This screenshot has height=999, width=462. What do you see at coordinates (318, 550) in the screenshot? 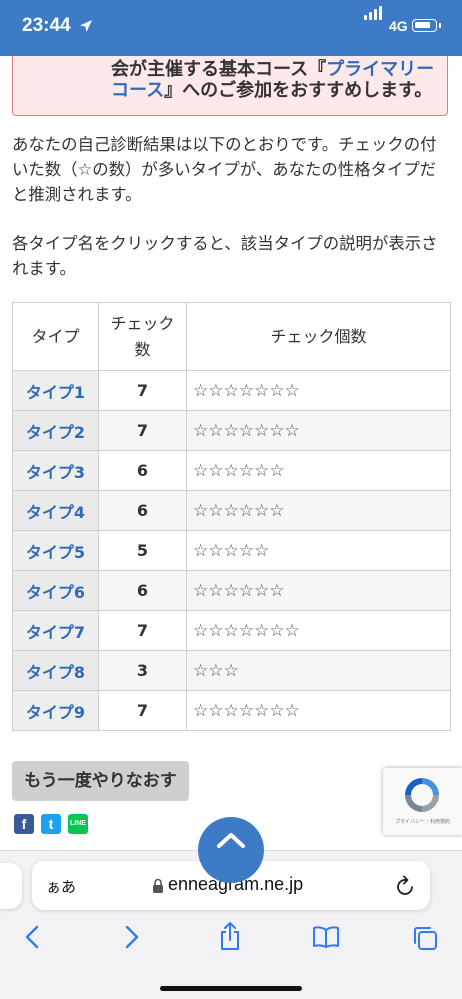
I see `star-rating: ☆☆☆☆☆` at bounding box center [318, 550].